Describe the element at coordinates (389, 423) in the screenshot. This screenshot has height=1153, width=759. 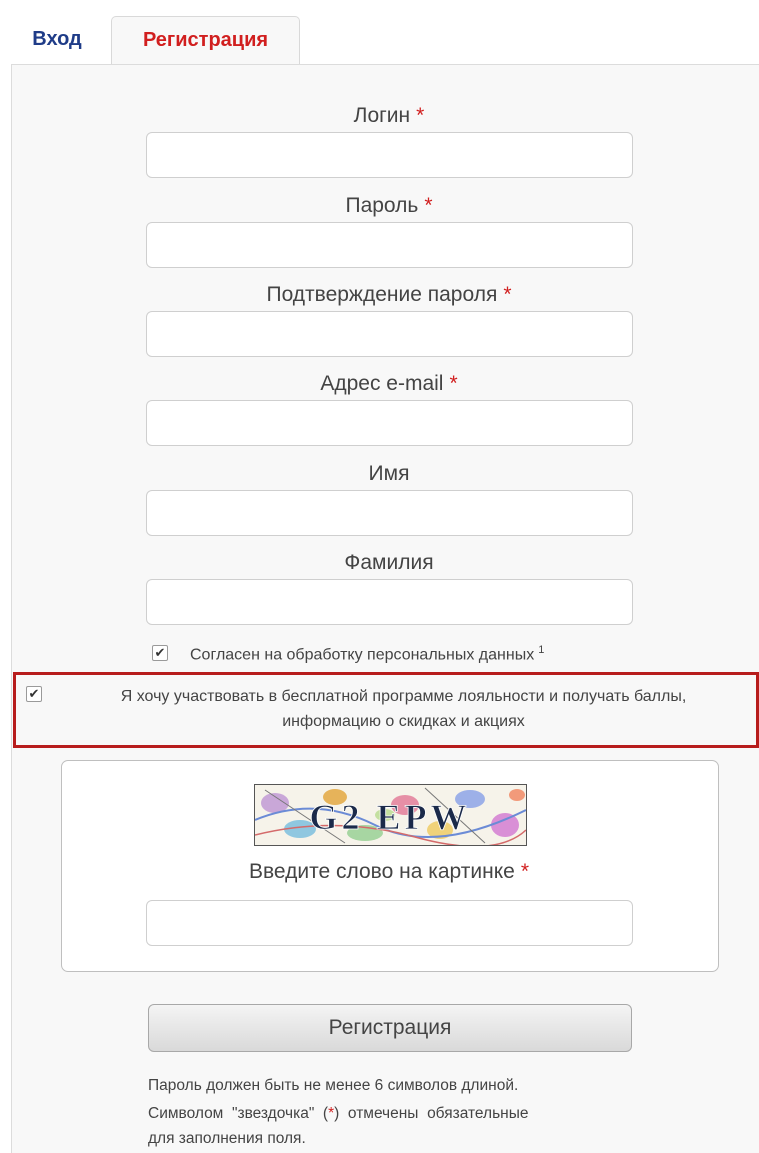
I see `email-input` at that location.